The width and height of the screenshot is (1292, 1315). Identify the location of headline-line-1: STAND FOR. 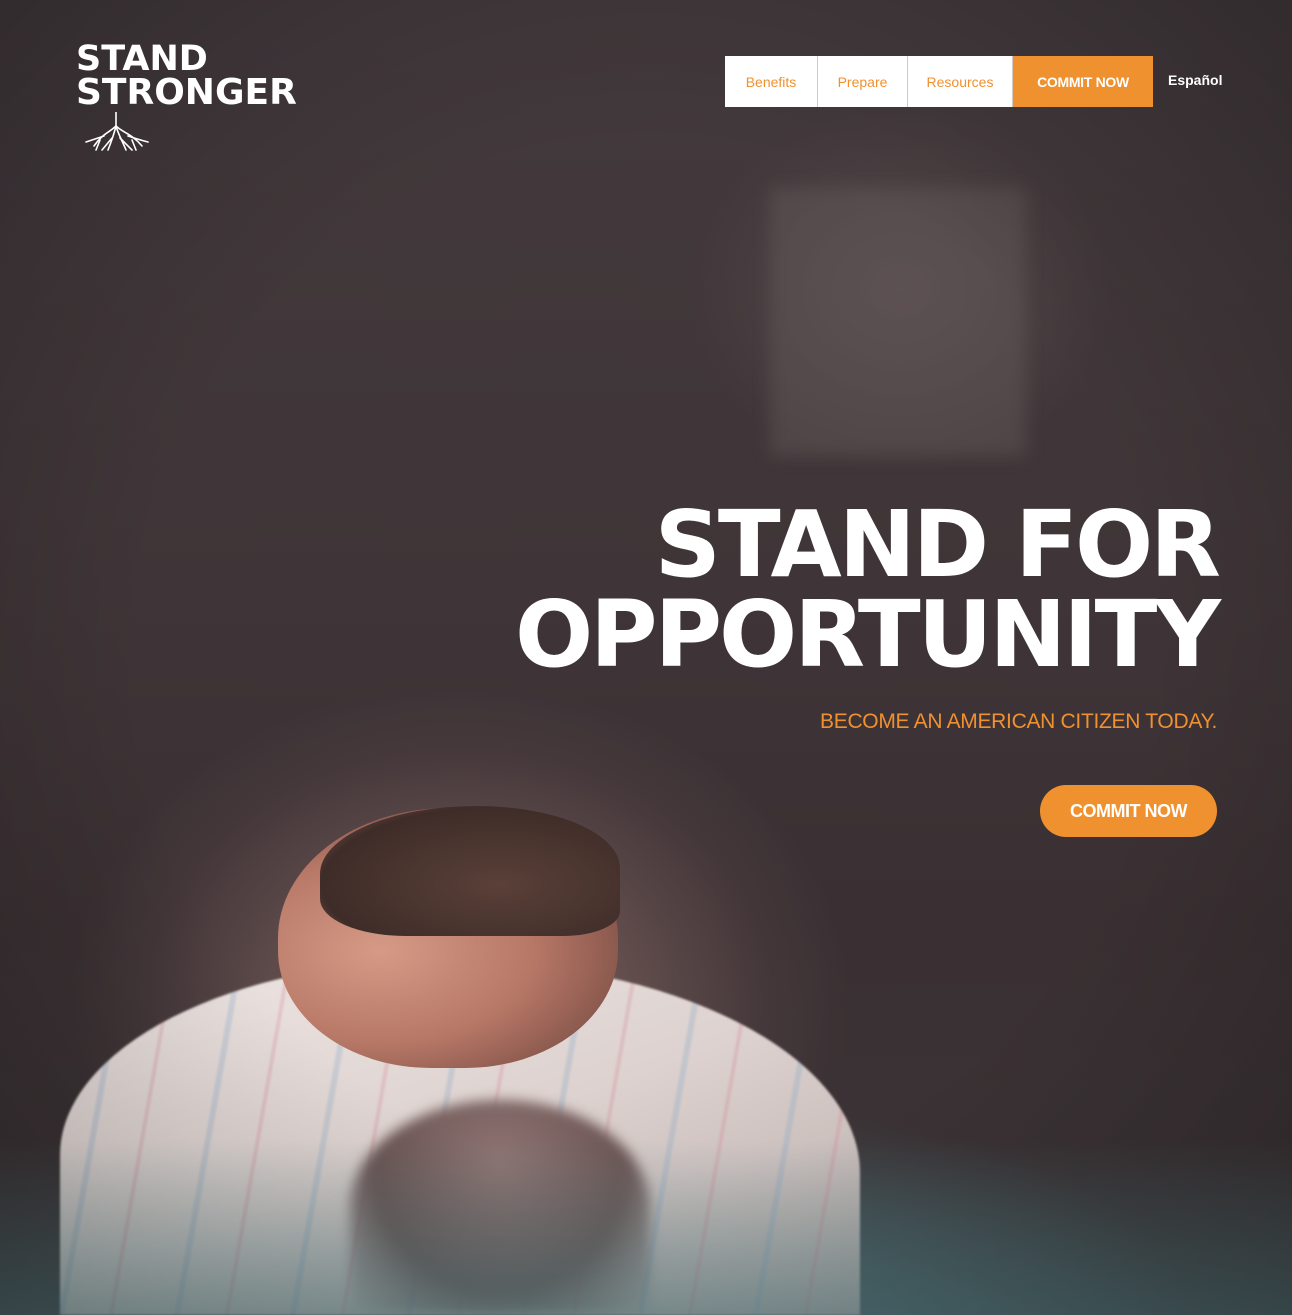
(937, 544).